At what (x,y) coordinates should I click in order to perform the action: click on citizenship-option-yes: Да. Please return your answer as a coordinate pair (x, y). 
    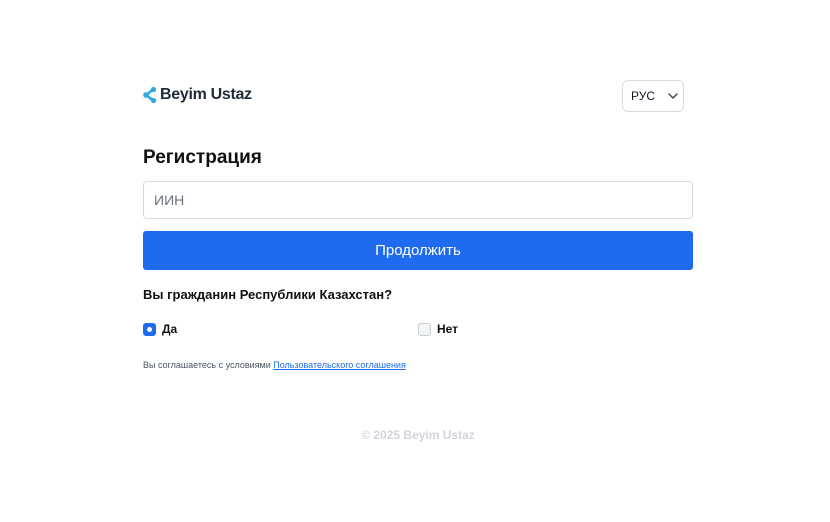
    Looking at the image, I should click on (160, 329).